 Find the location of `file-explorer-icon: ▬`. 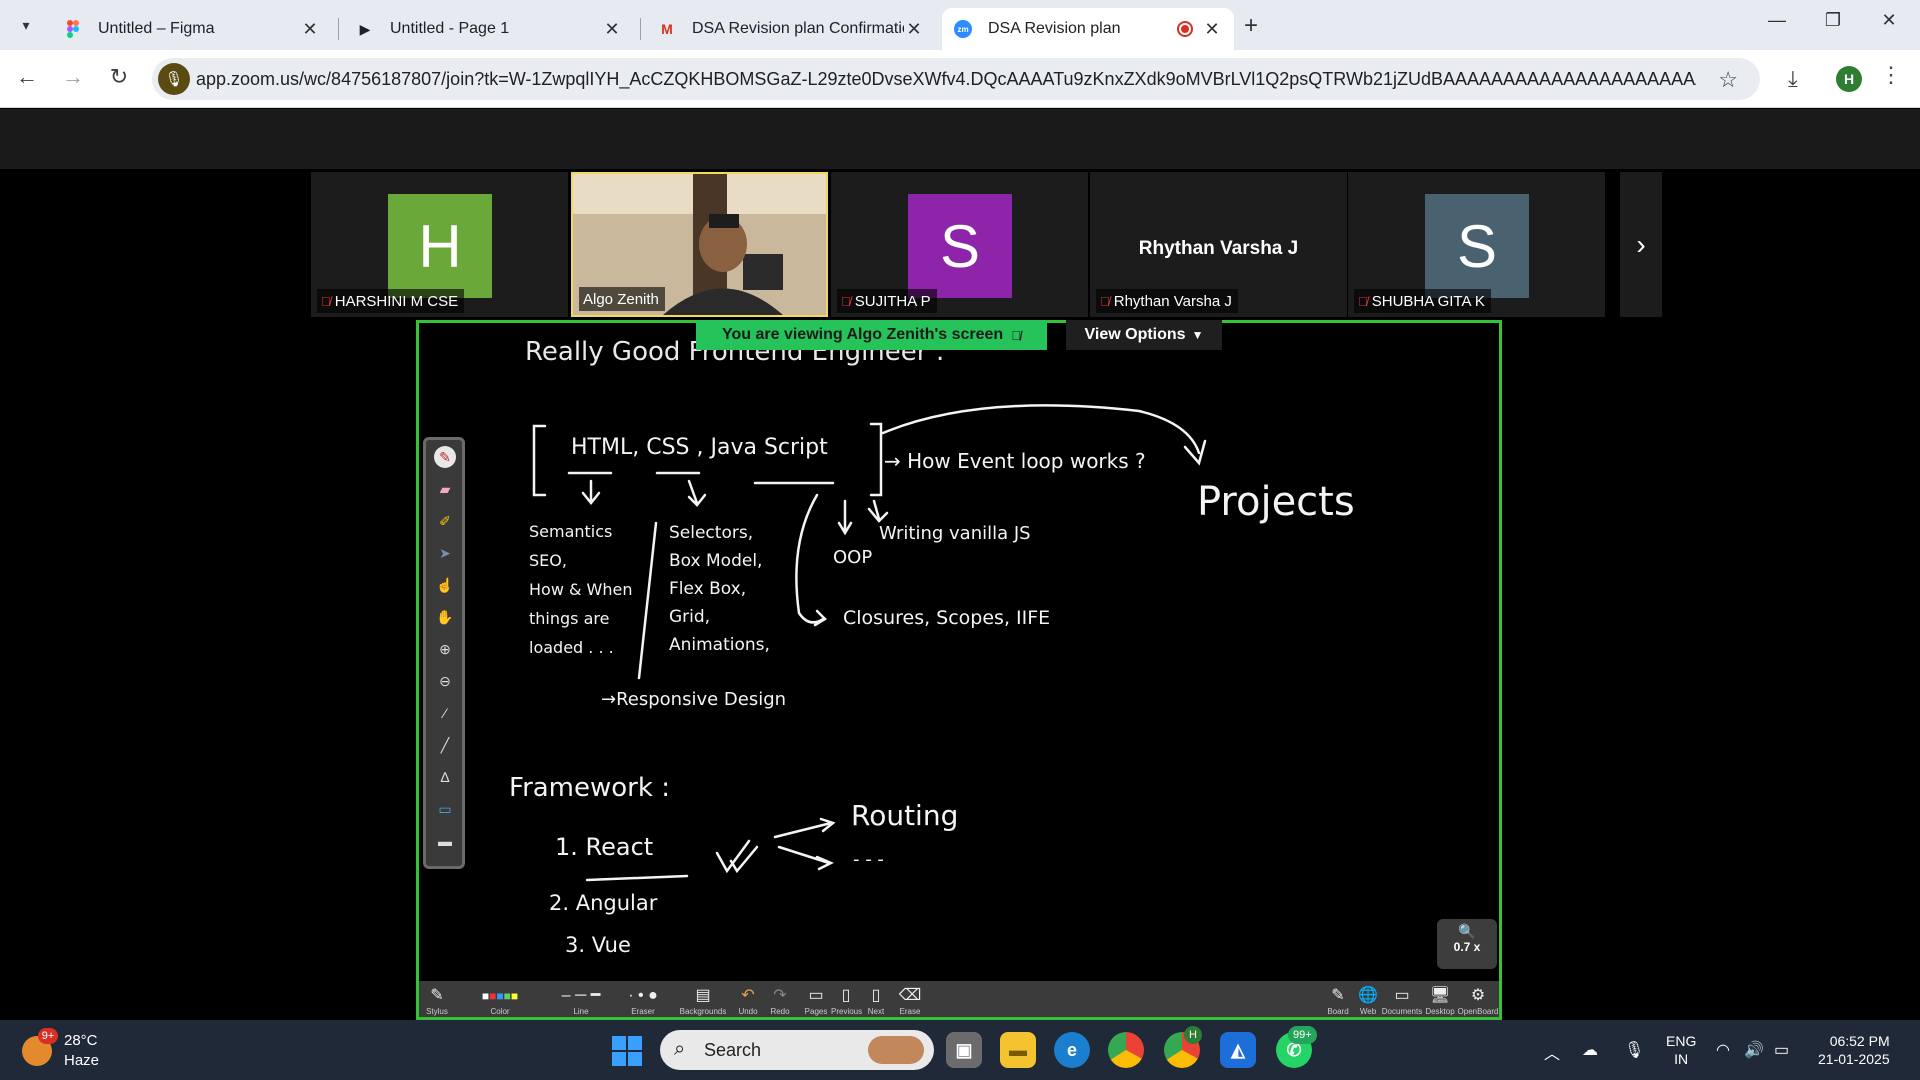

file-explorer-icon: ▬ is located at coordinates (1018, 1050).